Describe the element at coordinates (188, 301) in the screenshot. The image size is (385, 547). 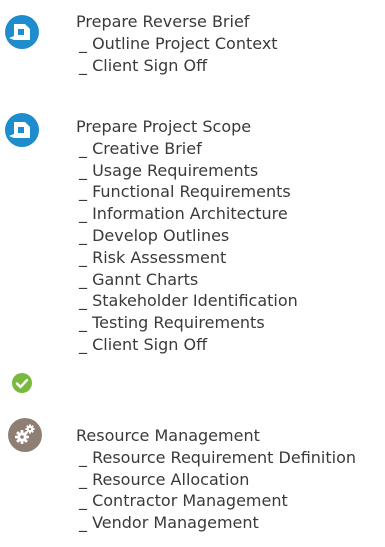
I see `list-item: _ Stakeholder Identification` at that location.